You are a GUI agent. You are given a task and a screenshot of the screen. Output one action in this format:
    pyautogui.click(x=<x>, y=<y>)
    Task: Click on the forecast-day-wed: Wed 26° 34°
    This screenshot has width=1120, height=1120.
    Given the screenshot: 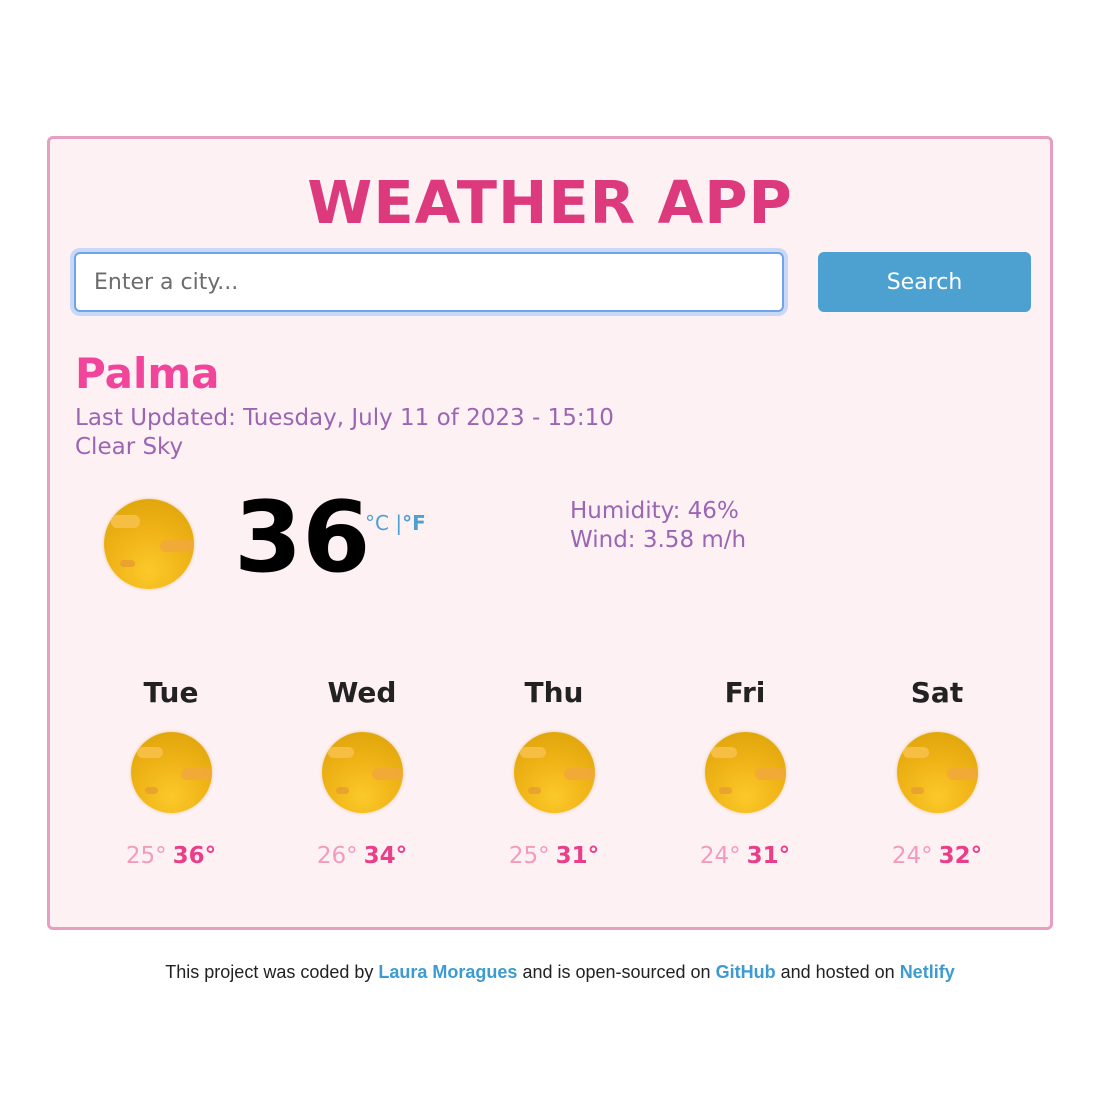 What is the action you would take?
    pyautogui.click(x=362, y=773)
    